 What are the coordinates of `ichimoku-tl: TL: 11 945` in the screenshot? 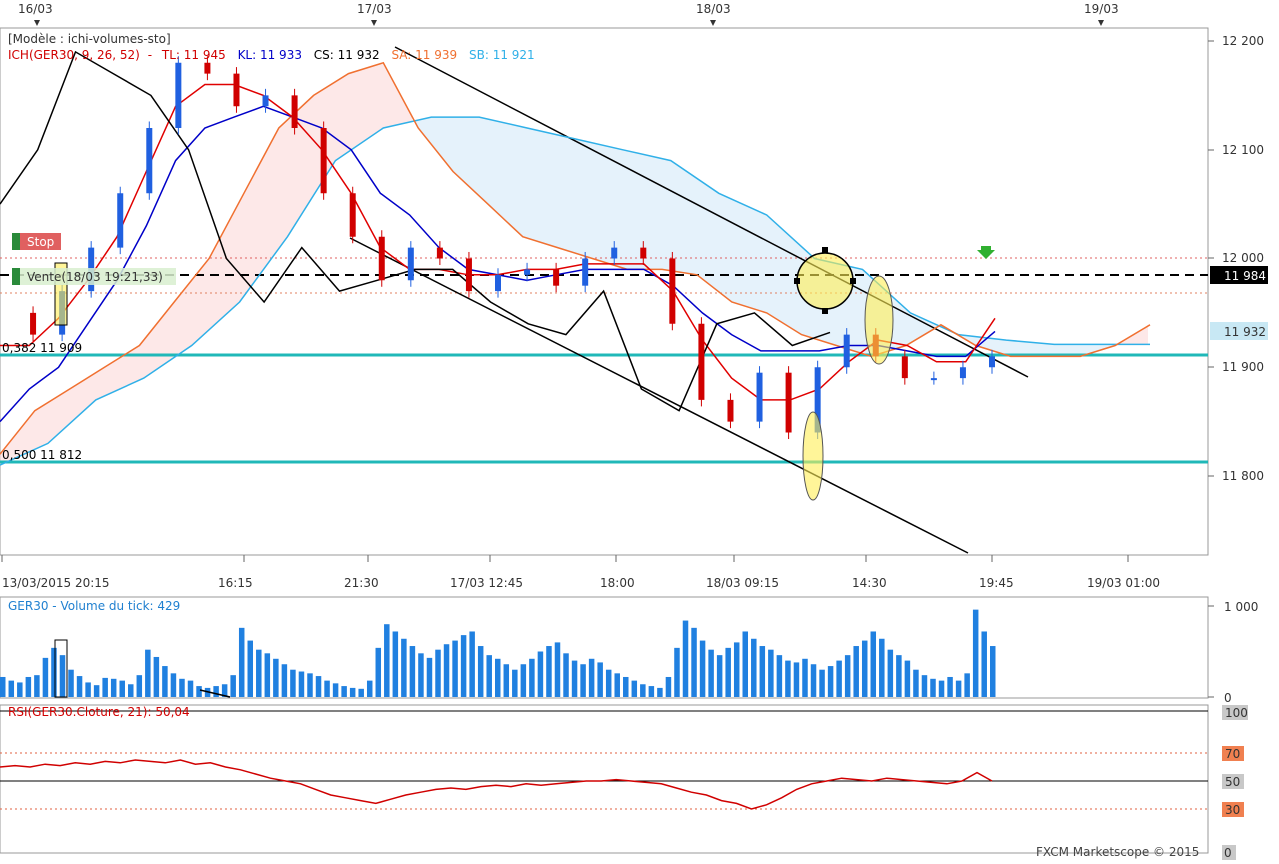 It's located at (193, 55).